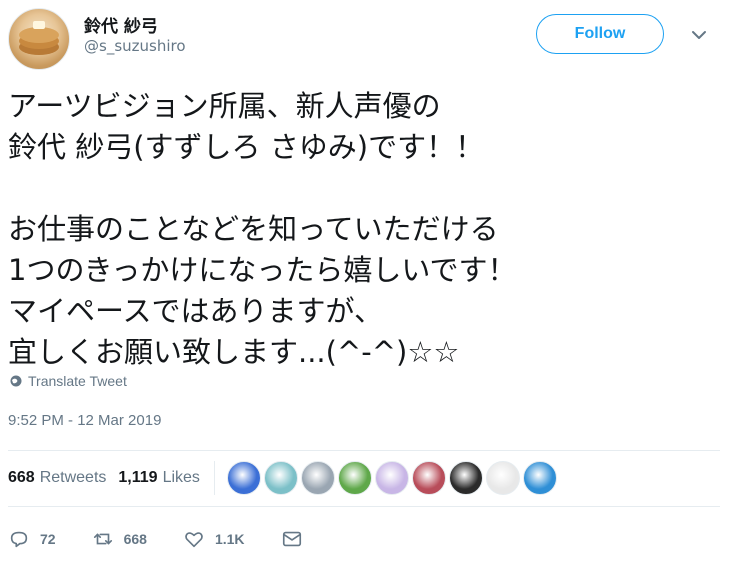 This screenshot has width=736, height=561. I want to click on display-name: 鈴代 紗弓, so click(121, 24).